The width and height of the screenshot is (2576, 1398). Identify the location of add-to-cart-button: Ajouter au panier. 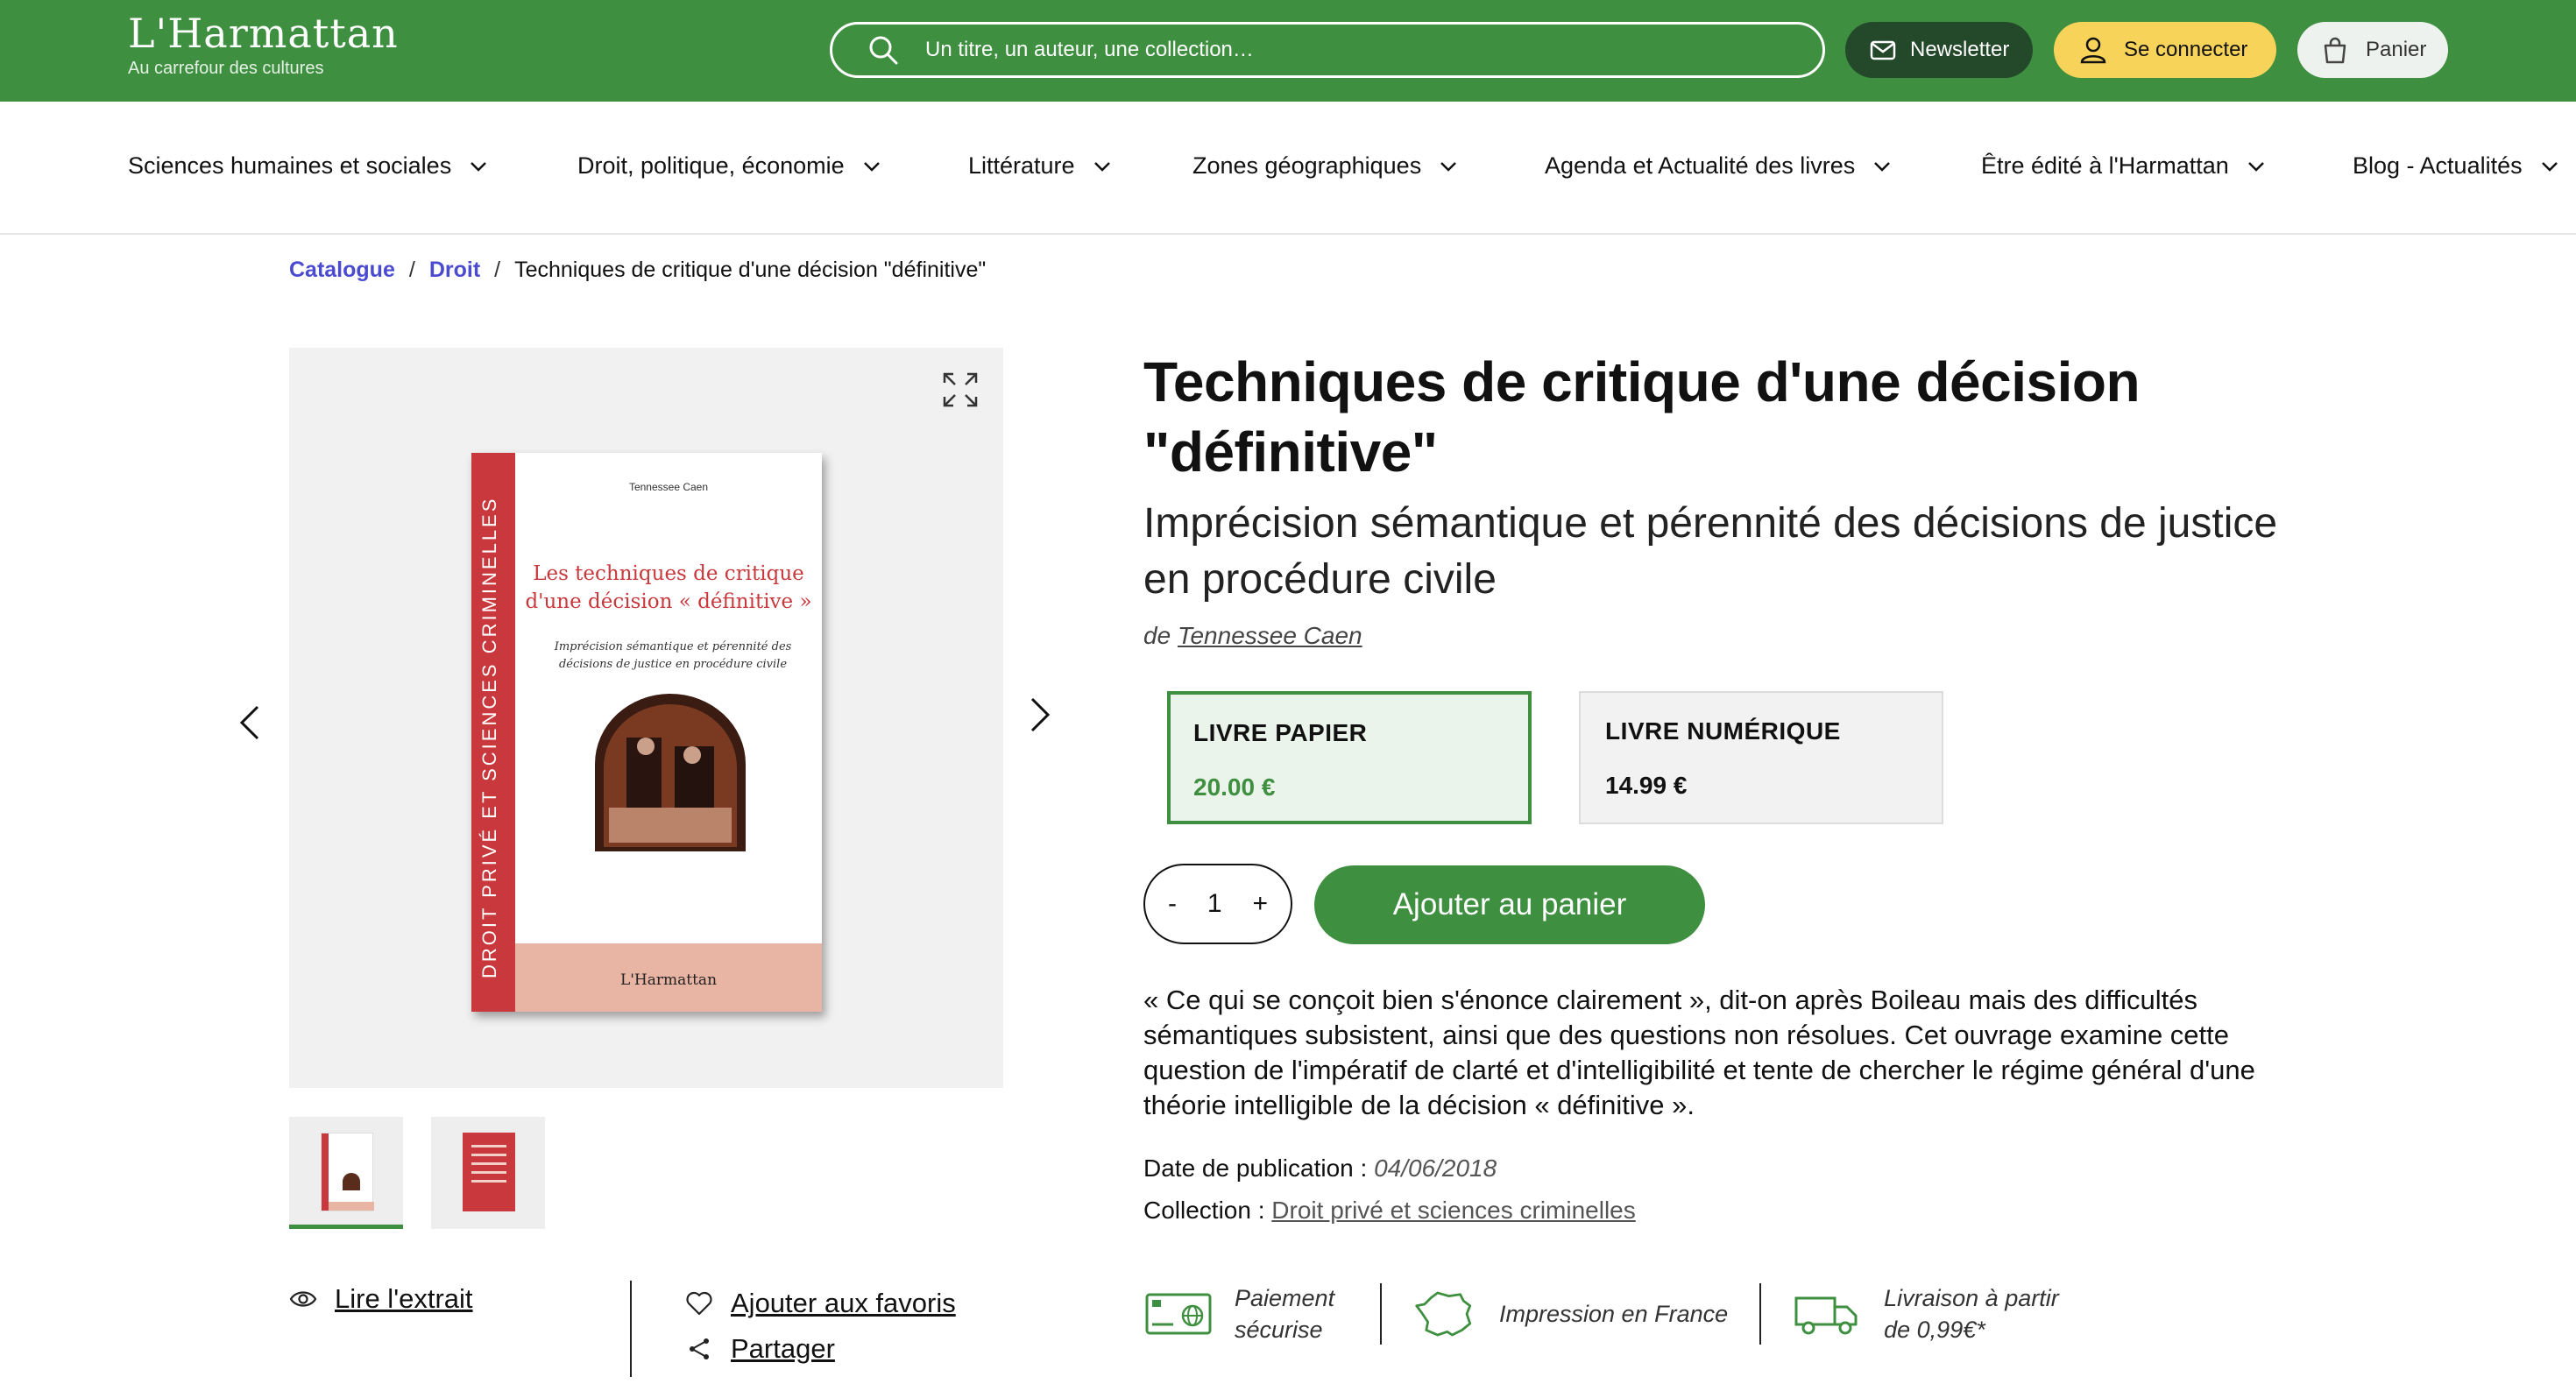
(1509, 904).